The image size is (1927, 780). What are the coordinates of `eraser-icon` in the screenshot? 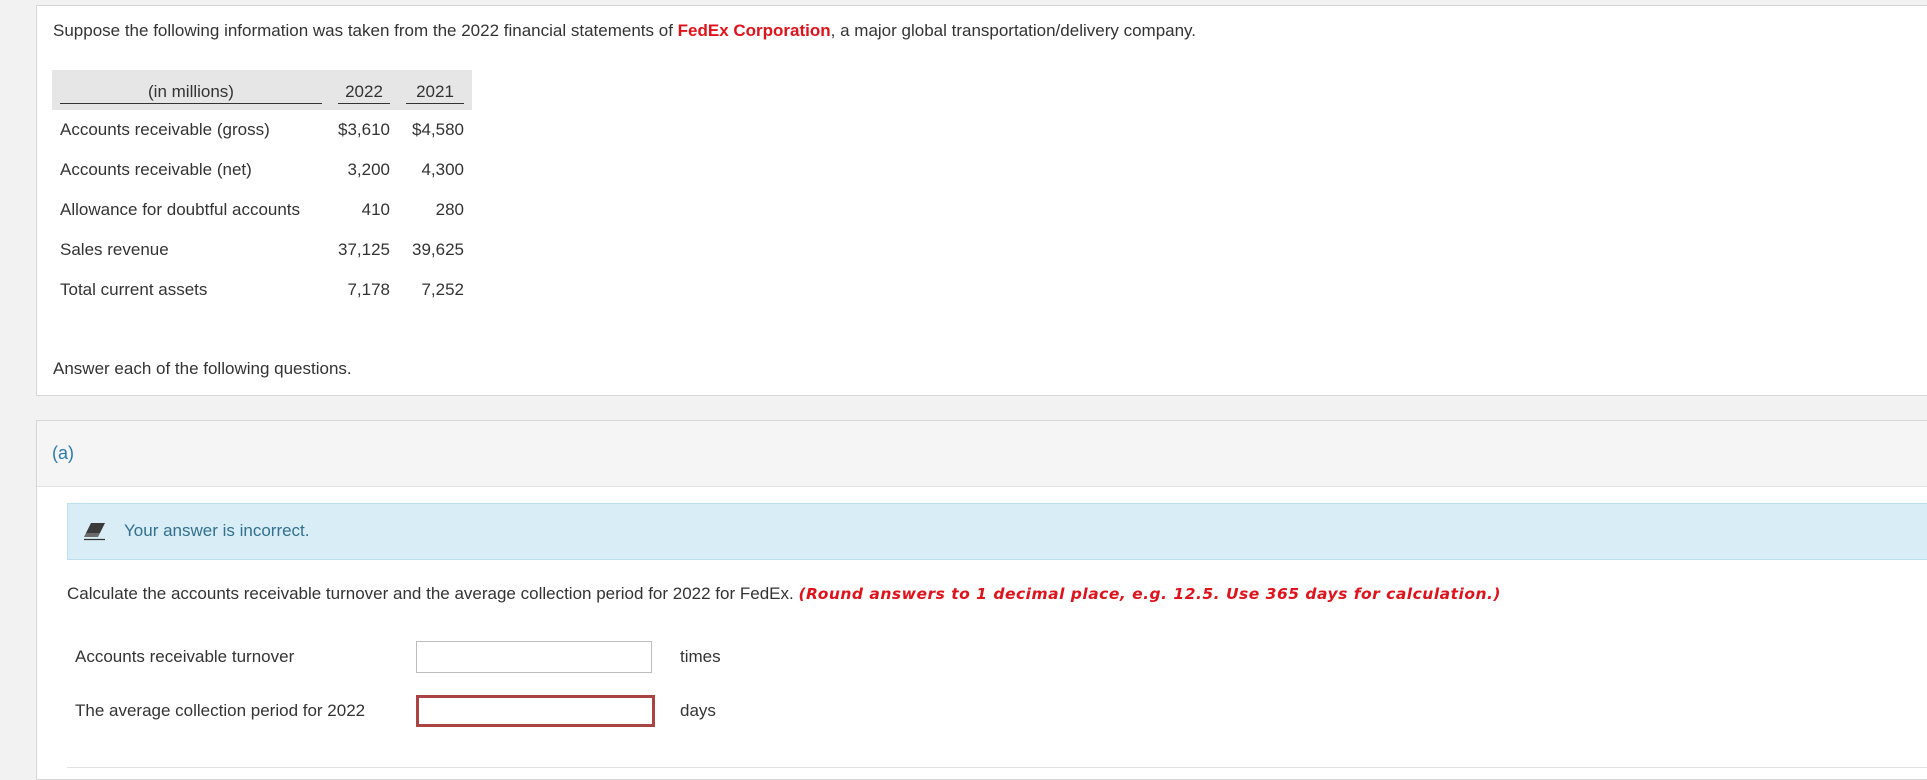 It's located at (94, 532).